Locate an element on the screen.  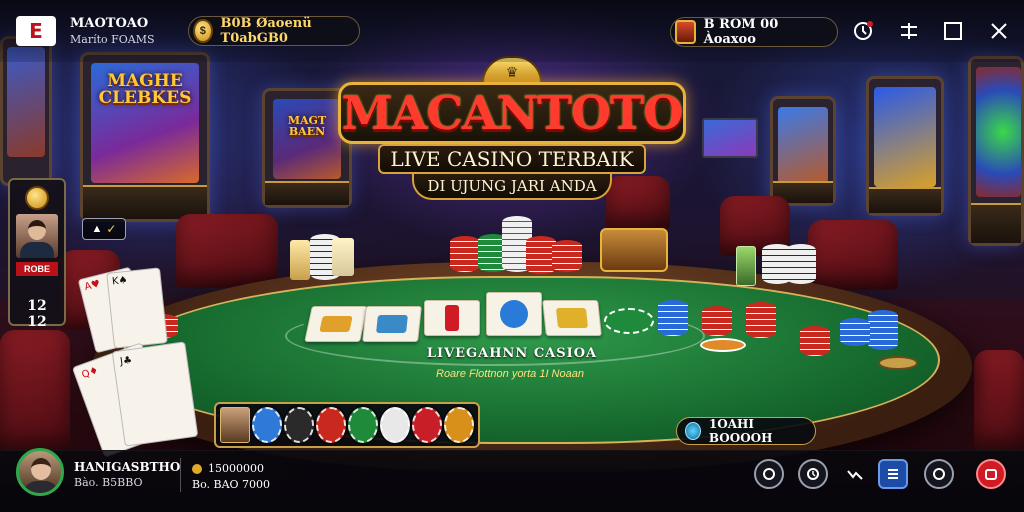
triangle-icon: ▲ is located at coordinates (97, 229).